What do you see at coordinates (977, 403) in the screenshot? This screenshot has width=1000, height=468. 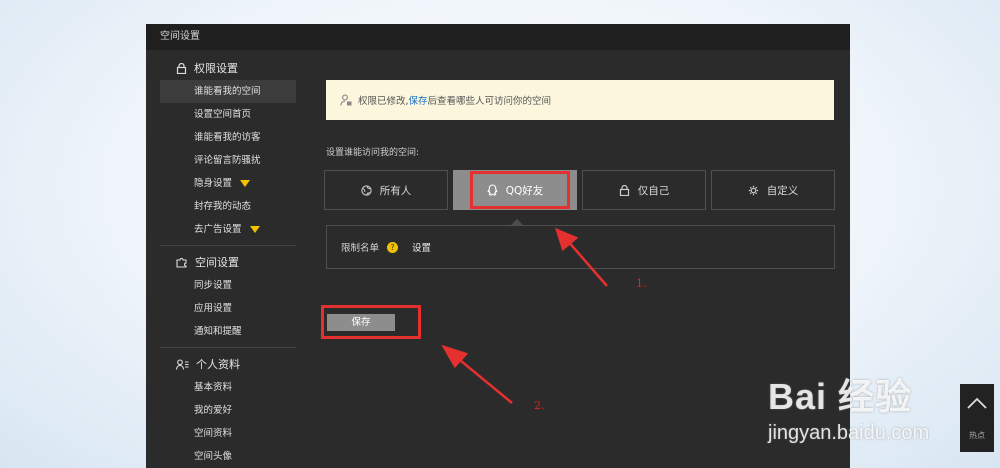 I see `chevron-up-icon` at bounding box center [977, 403].